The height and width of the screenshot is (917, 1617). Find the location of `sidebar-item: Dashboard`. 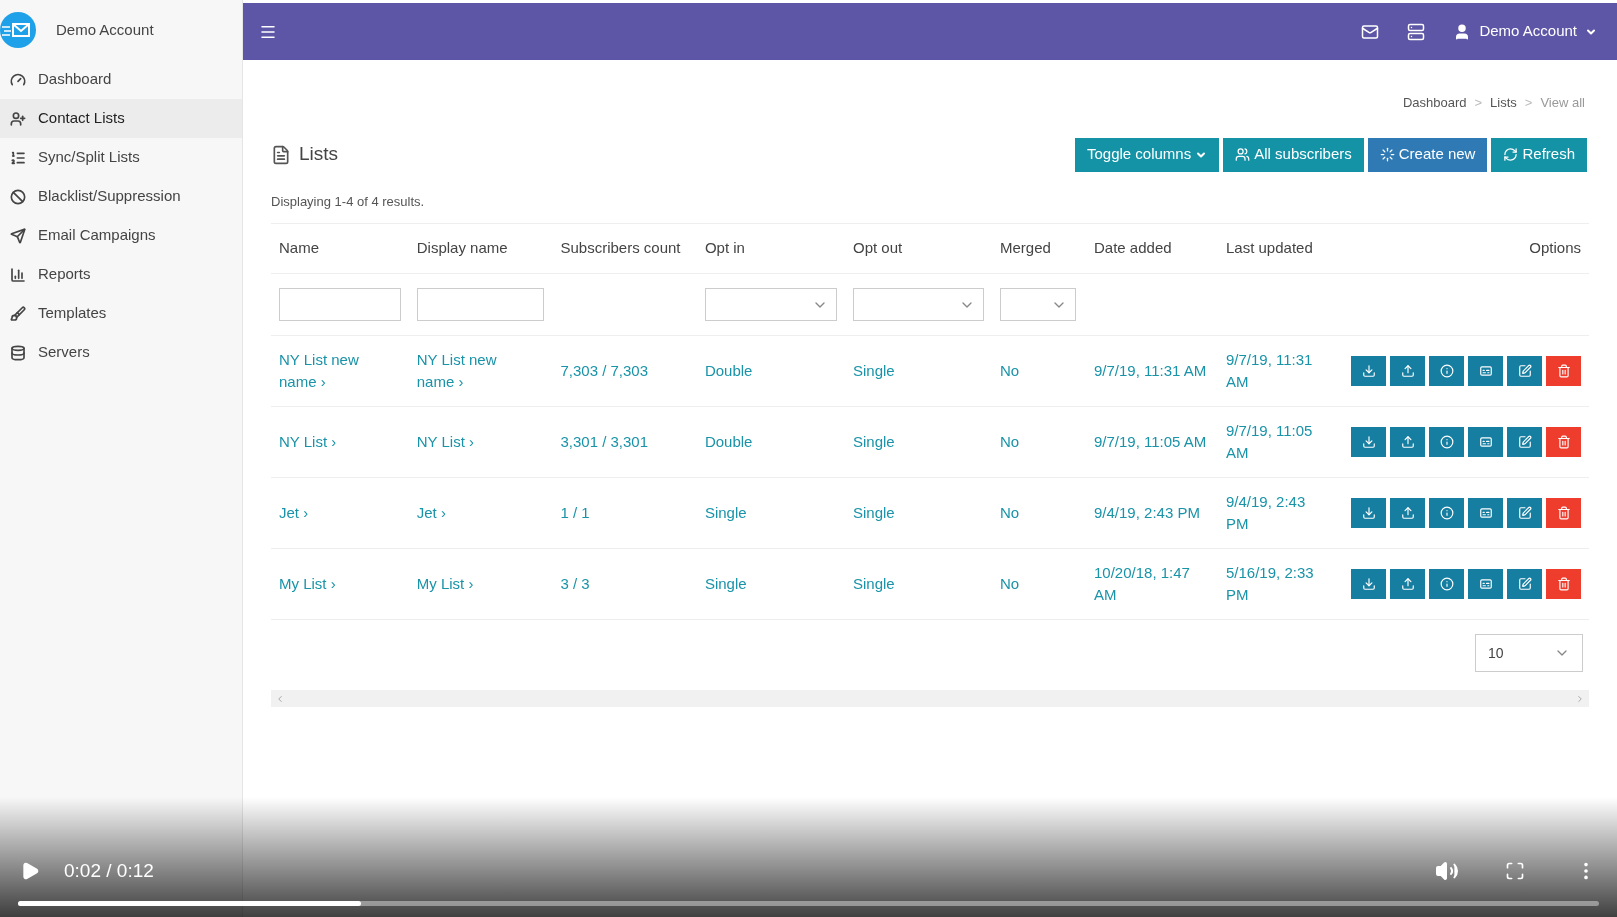

sidebar-item: Dashboard is located at coordinates (121, 79).